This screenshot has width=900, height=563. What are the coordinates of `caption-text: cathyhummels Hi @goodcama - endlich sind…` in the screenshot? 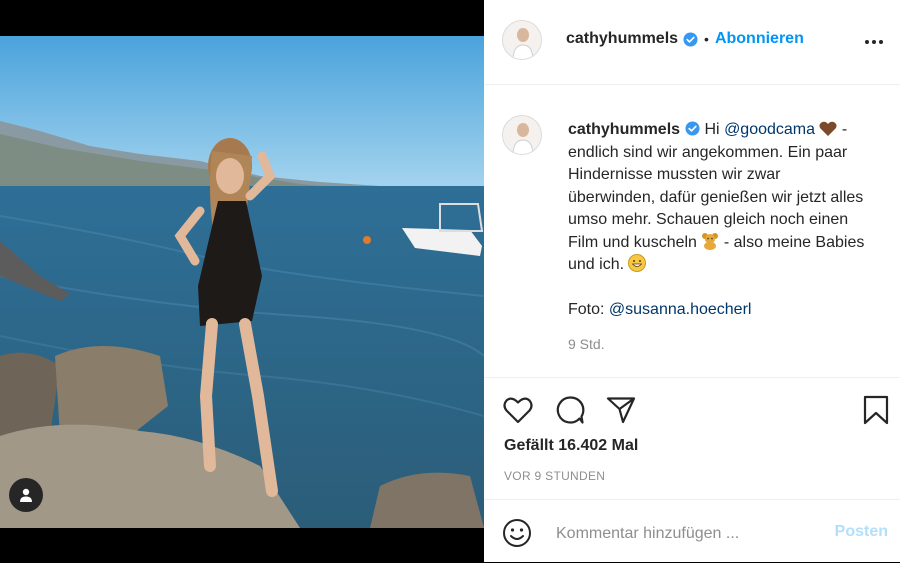 It's located at (718, 220).